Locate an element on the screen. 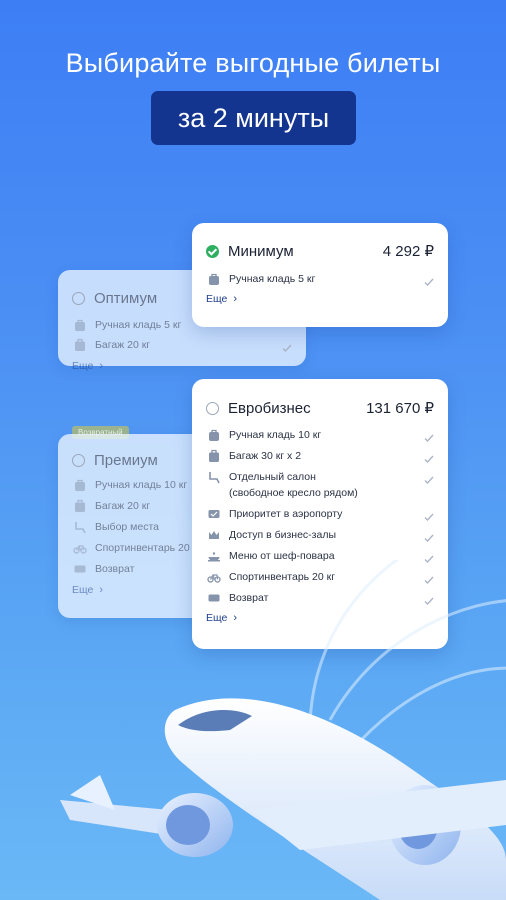  tariff-card-minimum: Минимум 4 292 ₽ Ручная кладь 5 кг Еще › is located at coordinates (320, 275).